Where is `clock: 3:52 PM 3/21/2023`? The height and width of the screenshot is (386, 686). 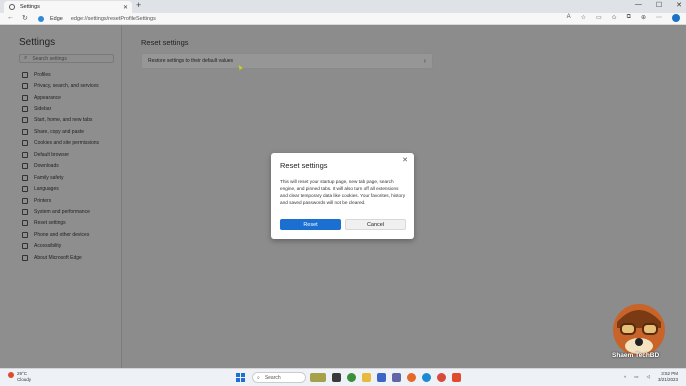 clock: 3:52 PM 3/21/2023 is located at coordinates (668, 377).